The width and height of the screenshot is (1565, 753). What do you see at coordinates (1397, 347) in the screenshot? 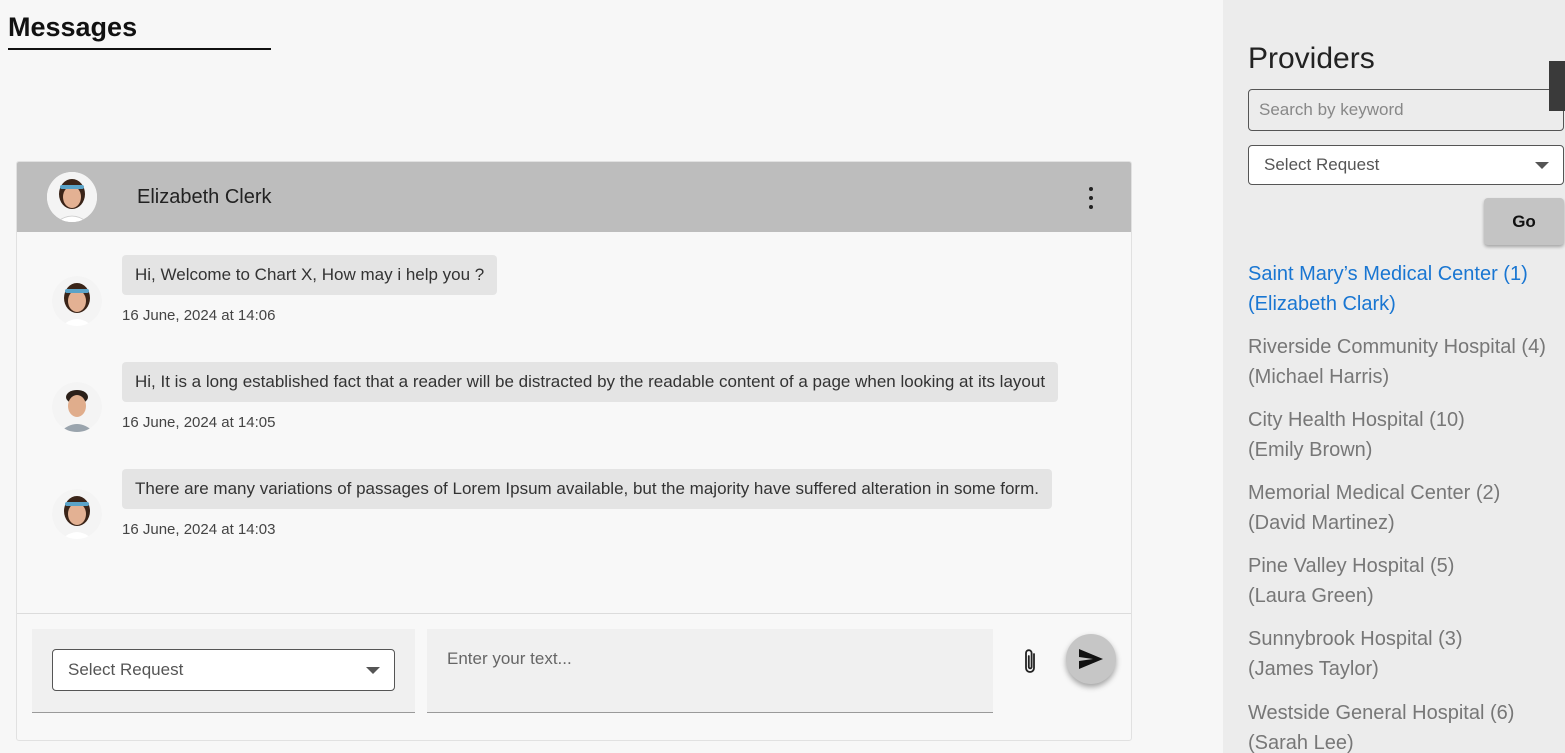
I see `provider-name: Riverside Community Hospital (4)` at bounding box center [1397, 347].